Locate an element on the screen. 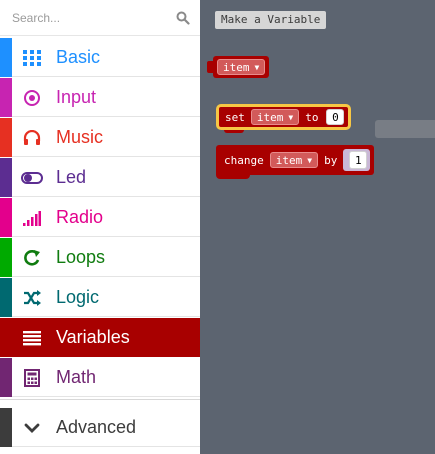  category-label: Basic is located at coordinates (78, 57).